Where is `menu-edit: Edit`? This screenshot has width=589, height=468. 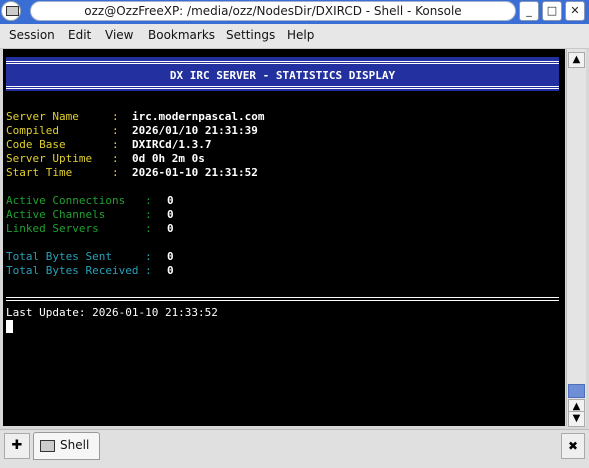 menu-edit: Edit is located at coordinates (79, 35).